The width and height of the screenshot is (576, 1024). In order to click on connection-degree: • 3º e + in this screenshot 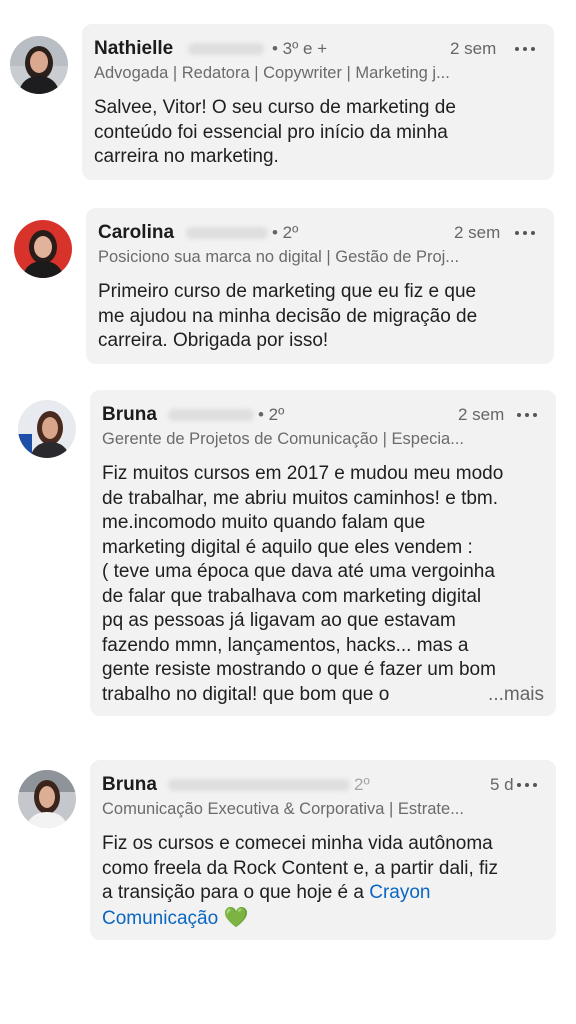, I will do `click(300, 48)`.